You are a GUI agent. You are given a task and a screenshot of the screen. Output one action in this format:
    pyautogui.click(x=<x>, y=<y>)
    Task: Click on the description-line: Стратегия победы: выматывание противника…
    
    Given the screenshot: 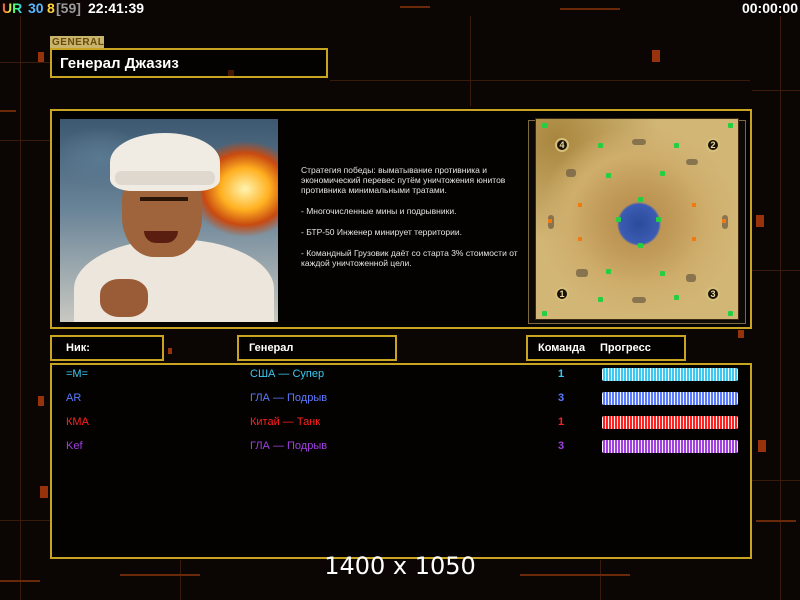 What is the action you would take?
    pyautogui.click(x=403, y=180)
    